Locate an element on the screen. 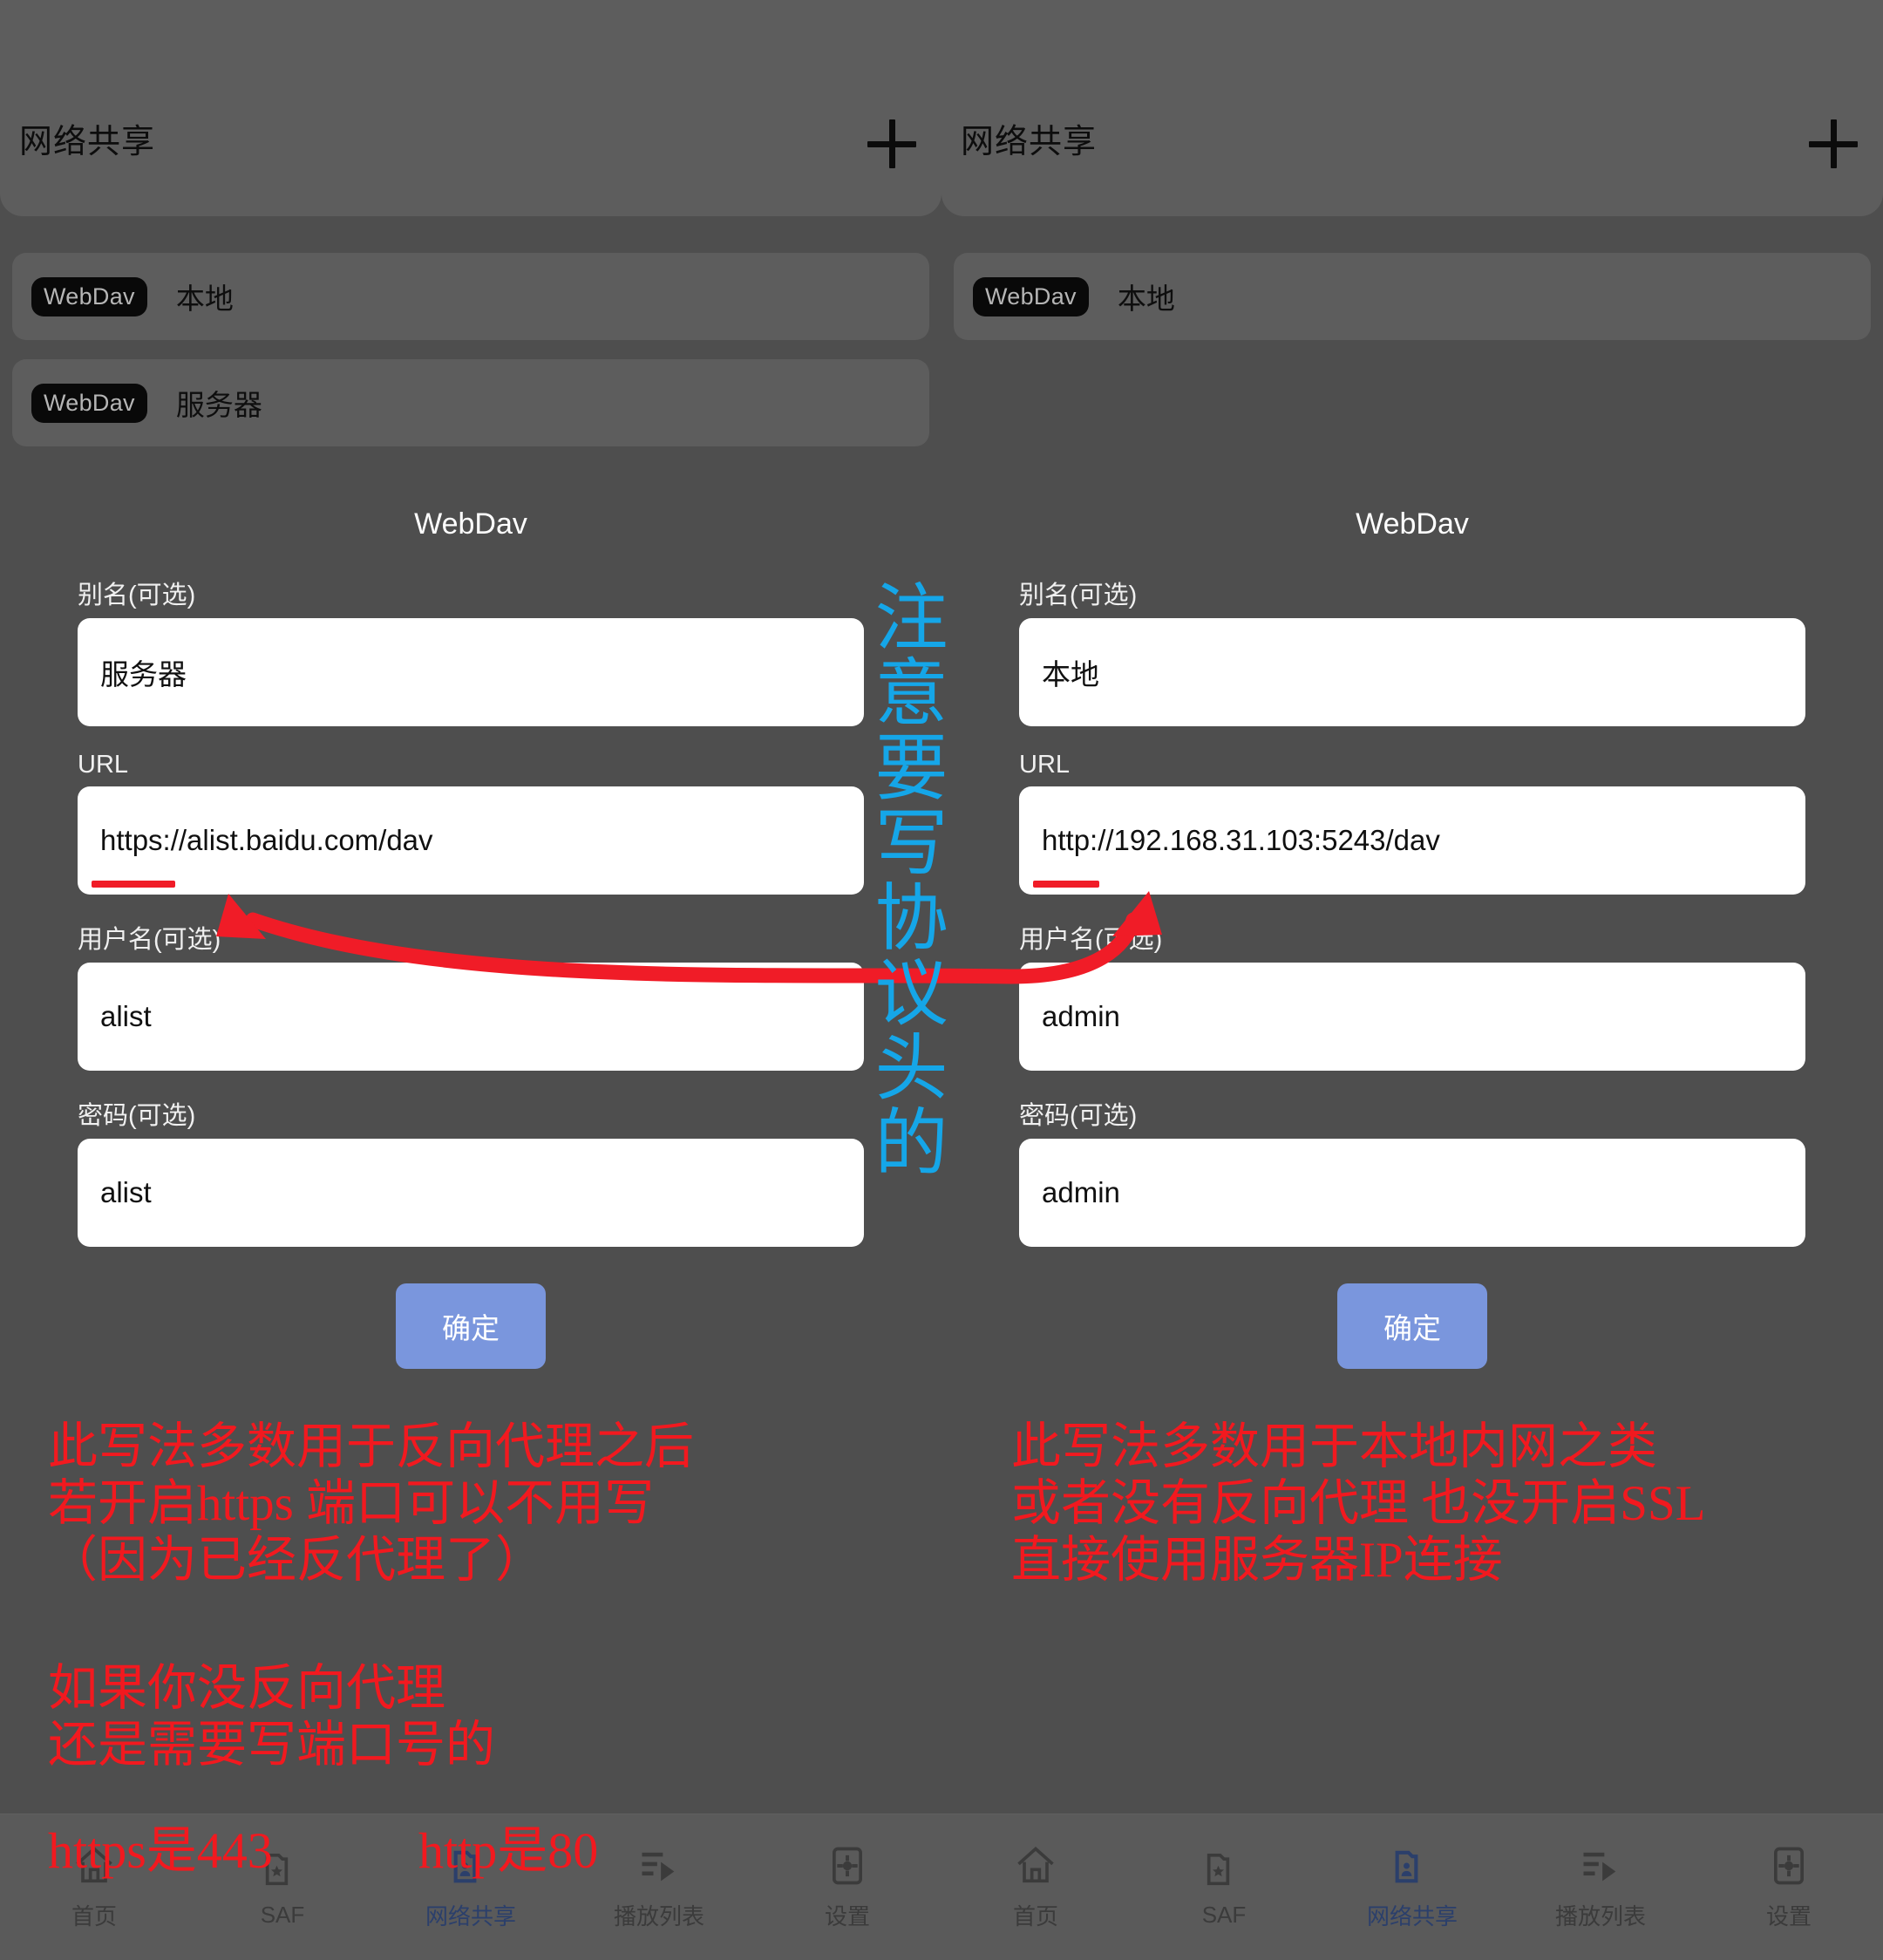  password-input: alist is located at coordinates (471, 1193).